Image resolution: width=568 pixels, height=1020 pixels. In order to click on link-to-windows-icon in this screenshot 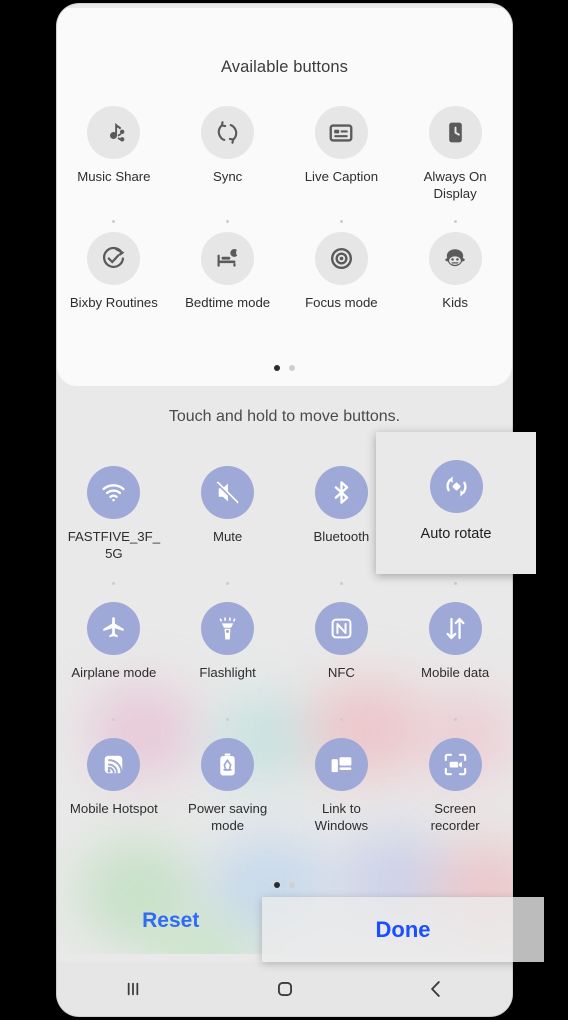, I will do `click(341, 764)`.